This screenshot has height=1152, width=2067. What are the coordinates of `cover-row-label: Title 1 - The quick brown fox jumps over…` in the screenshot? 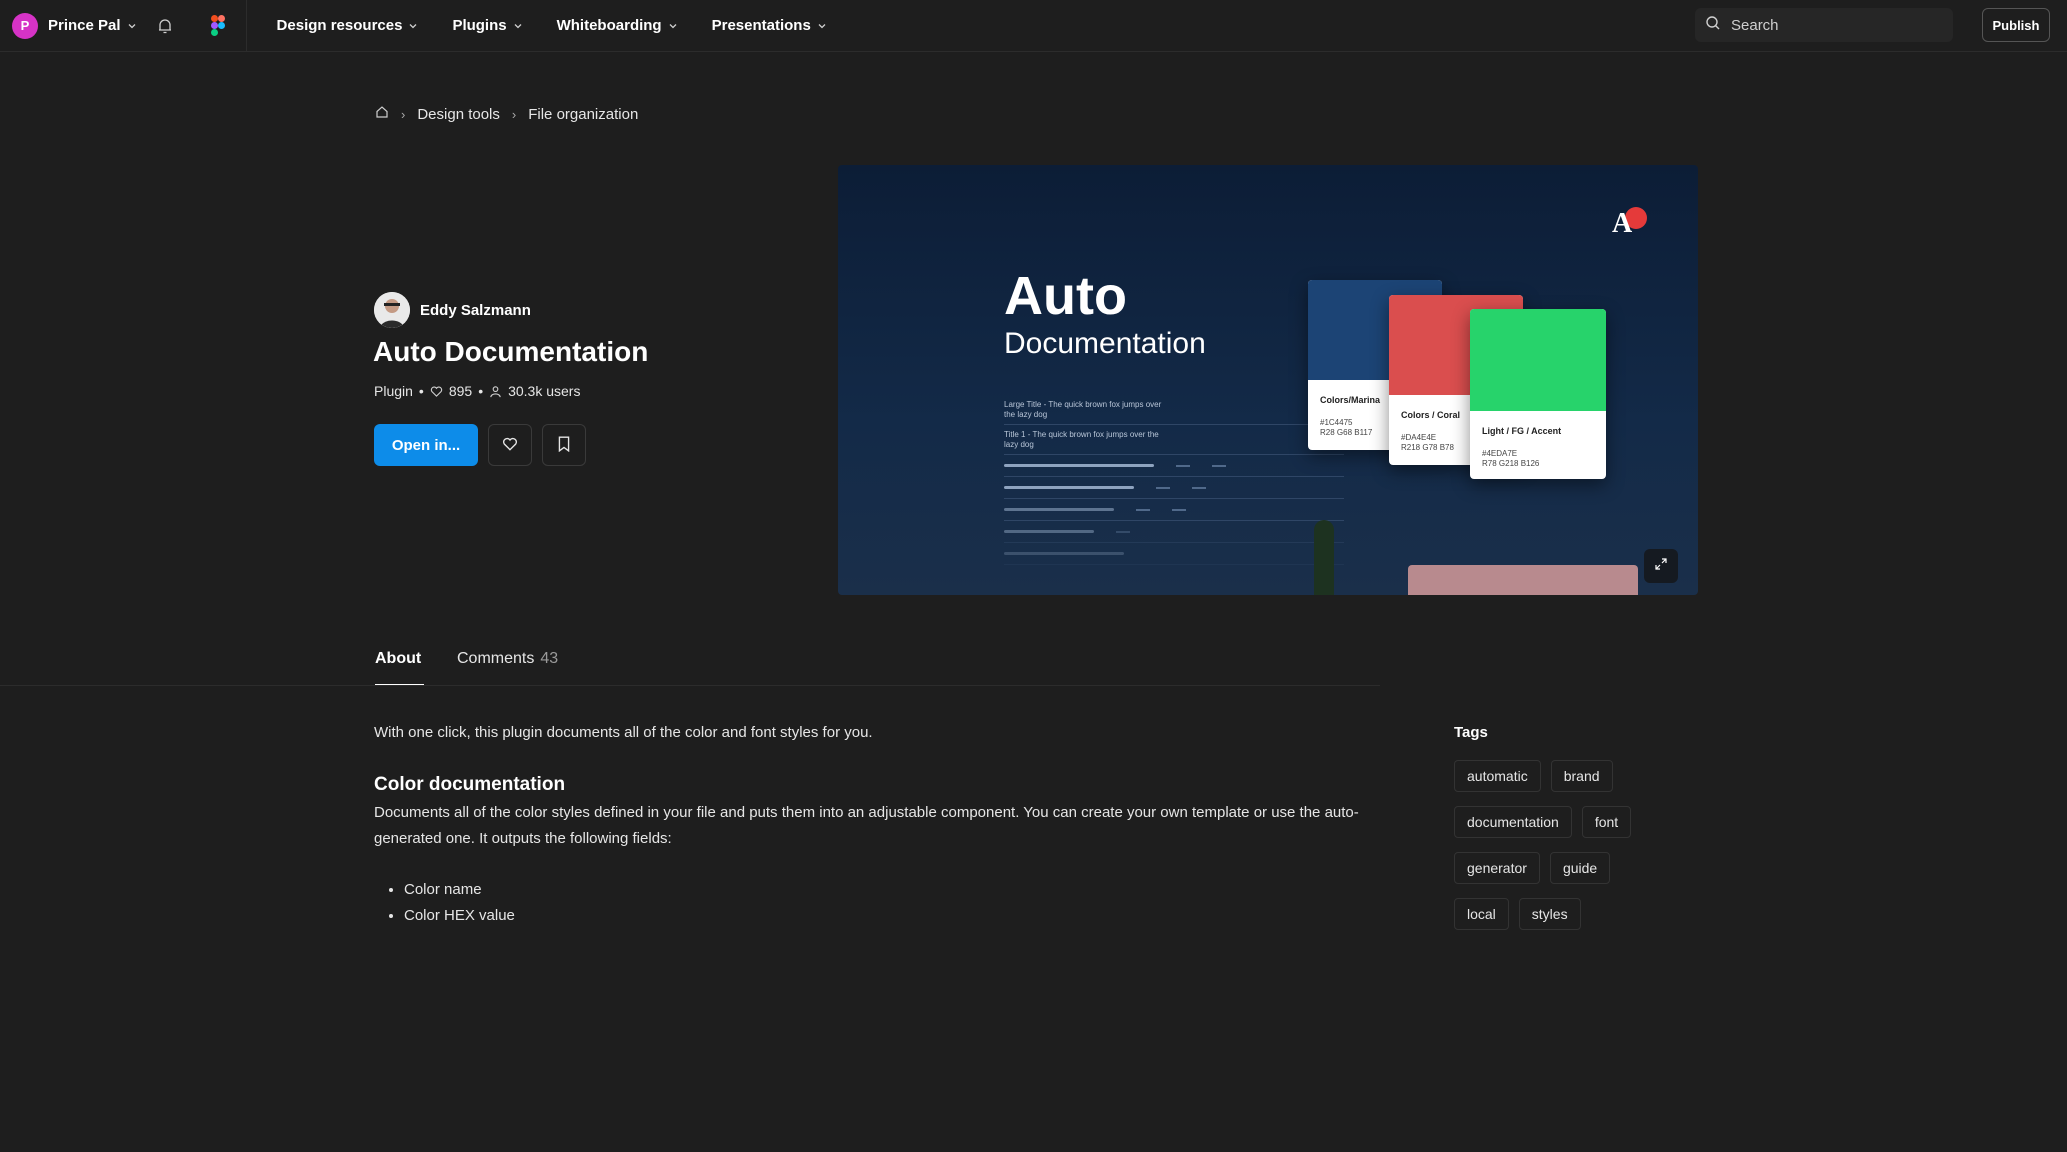 It's located at (1081, 439).